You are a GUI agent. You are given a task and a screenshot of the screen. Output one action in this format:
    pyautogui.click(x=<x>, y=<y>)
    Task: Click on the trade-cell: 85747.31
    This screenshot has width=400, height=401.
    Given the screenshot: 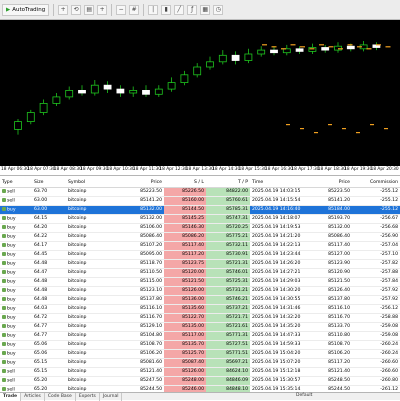 What is the action you would take?
    pyautogui.click(x=228, y=219)
    